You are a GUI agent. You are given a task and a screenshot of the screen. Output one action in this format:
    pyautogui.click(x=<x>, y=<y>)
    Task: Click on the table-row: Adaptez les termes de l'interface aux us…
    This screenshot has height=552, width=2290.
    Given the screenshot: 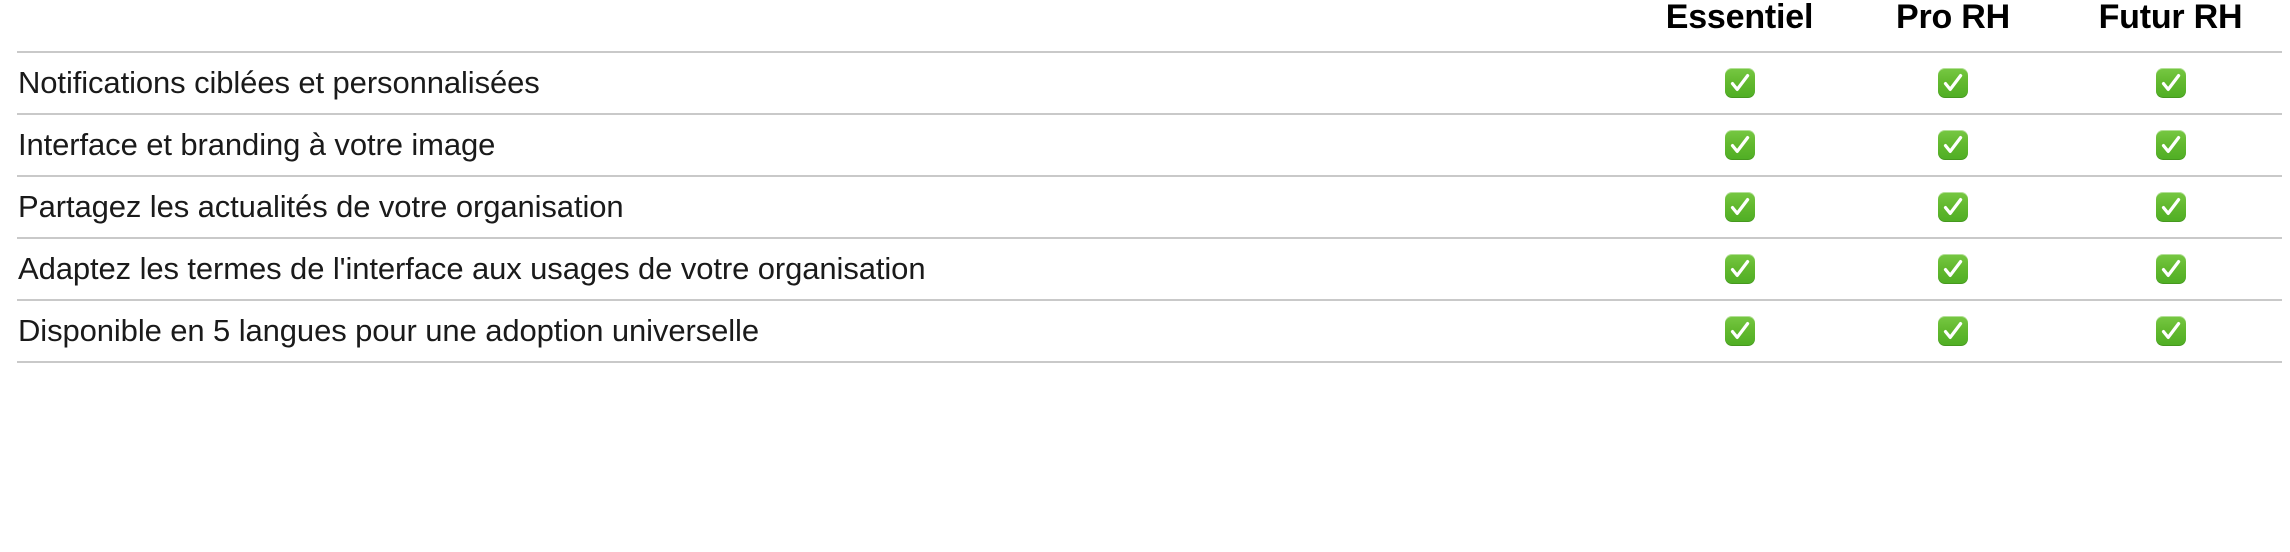 What is the action you would take?
    pyautogui.click(x=1149, y=269)
    